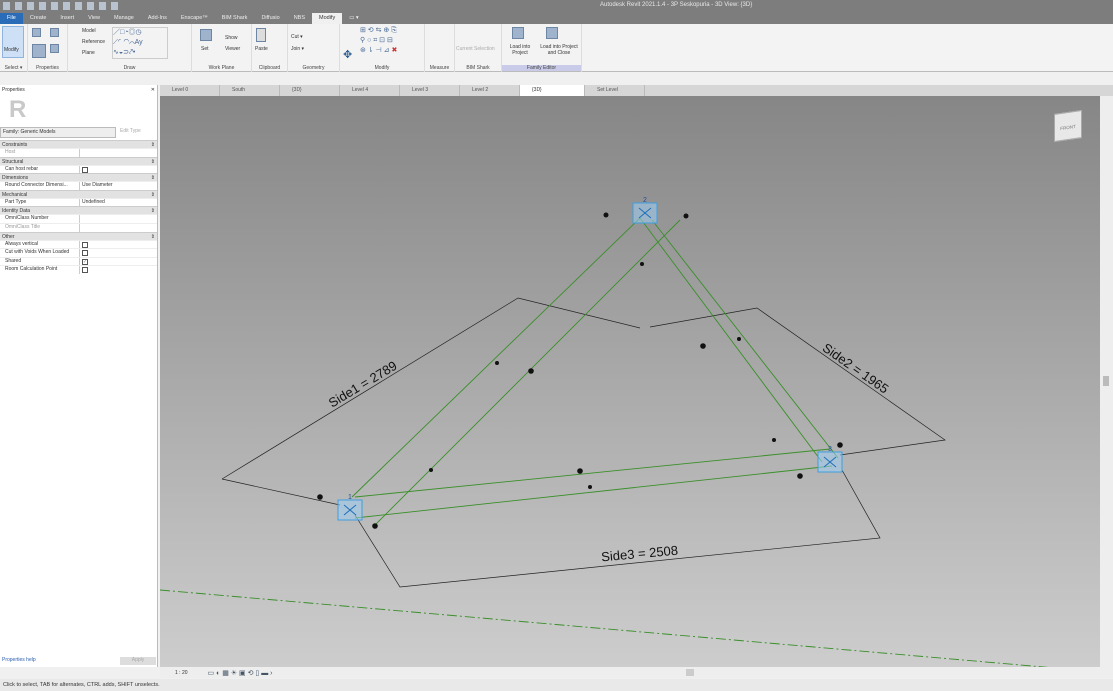  I want to click on viewer-button: Viewer, so click(232, 49).